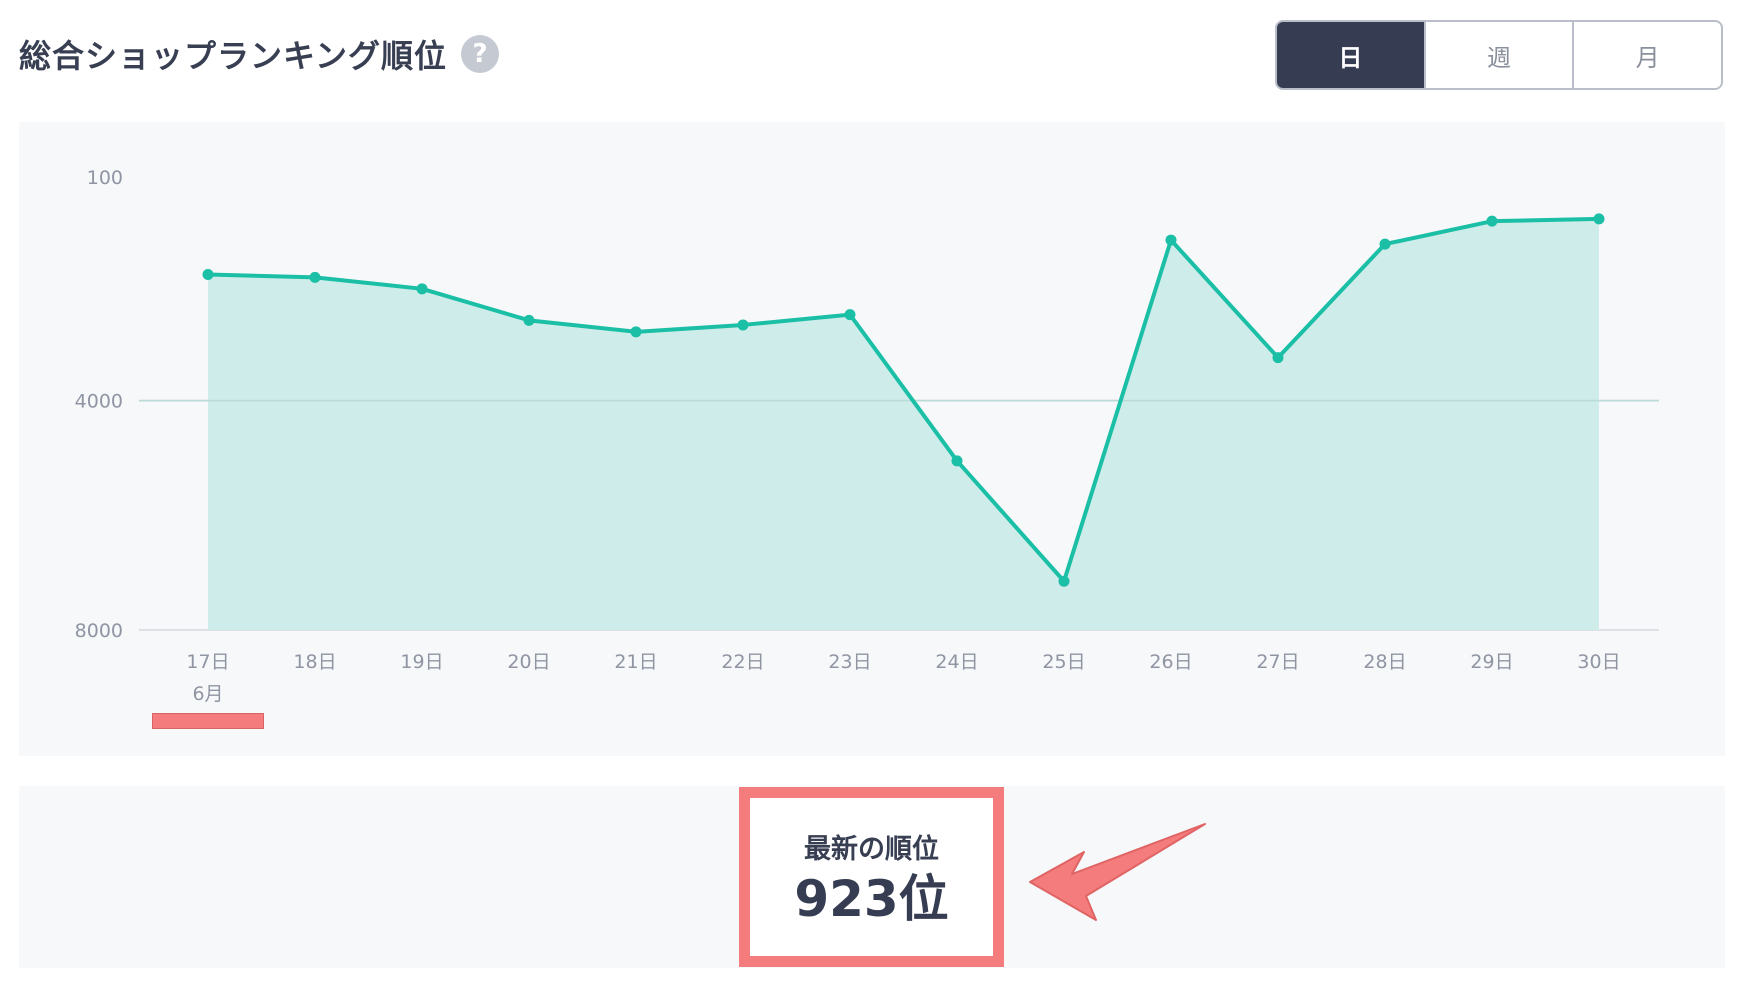  Describe the element at coordinates (207, 694) in the screenshot. I see `month-label: 6月` at that location.